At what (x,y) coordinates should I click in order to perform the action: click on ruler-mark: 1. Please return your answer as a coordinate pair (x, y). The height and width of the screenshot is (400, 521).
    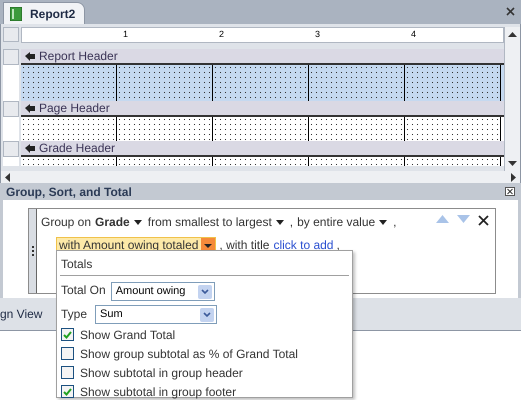
    Looking at the image, I should click on (125, 35).